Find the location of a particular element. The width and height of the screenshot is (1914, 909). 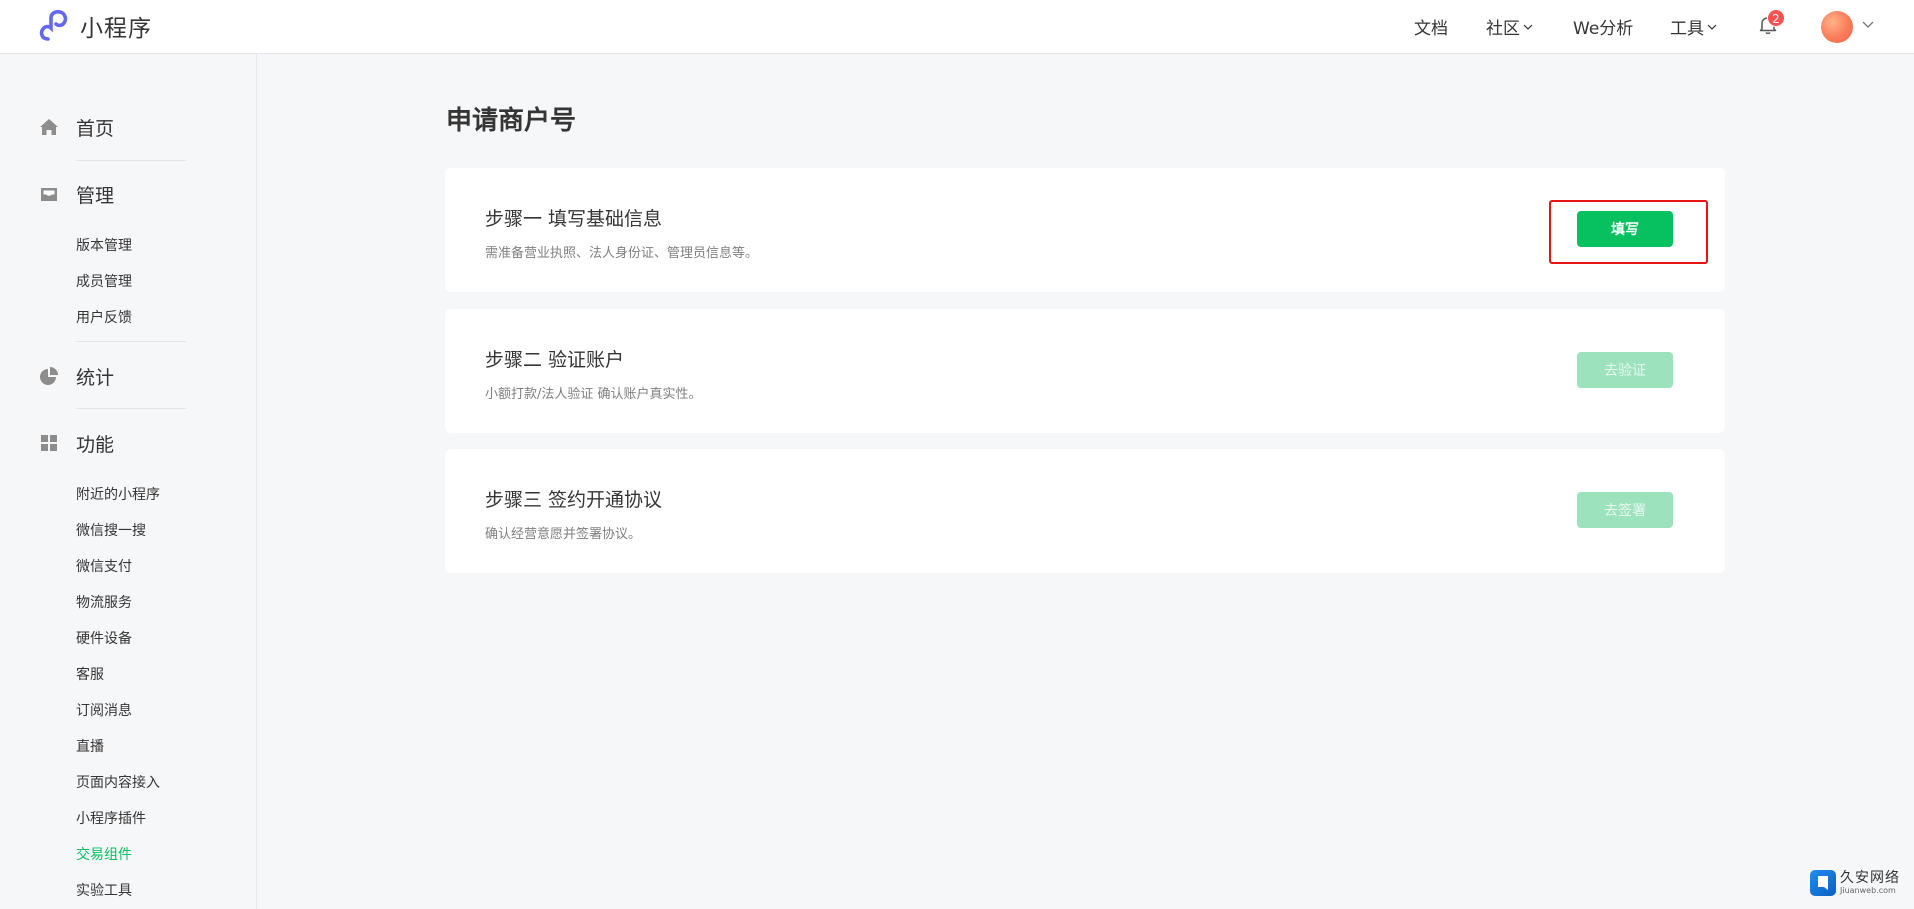

nav-tools: 工具 is located at coordinates (1693, 26).